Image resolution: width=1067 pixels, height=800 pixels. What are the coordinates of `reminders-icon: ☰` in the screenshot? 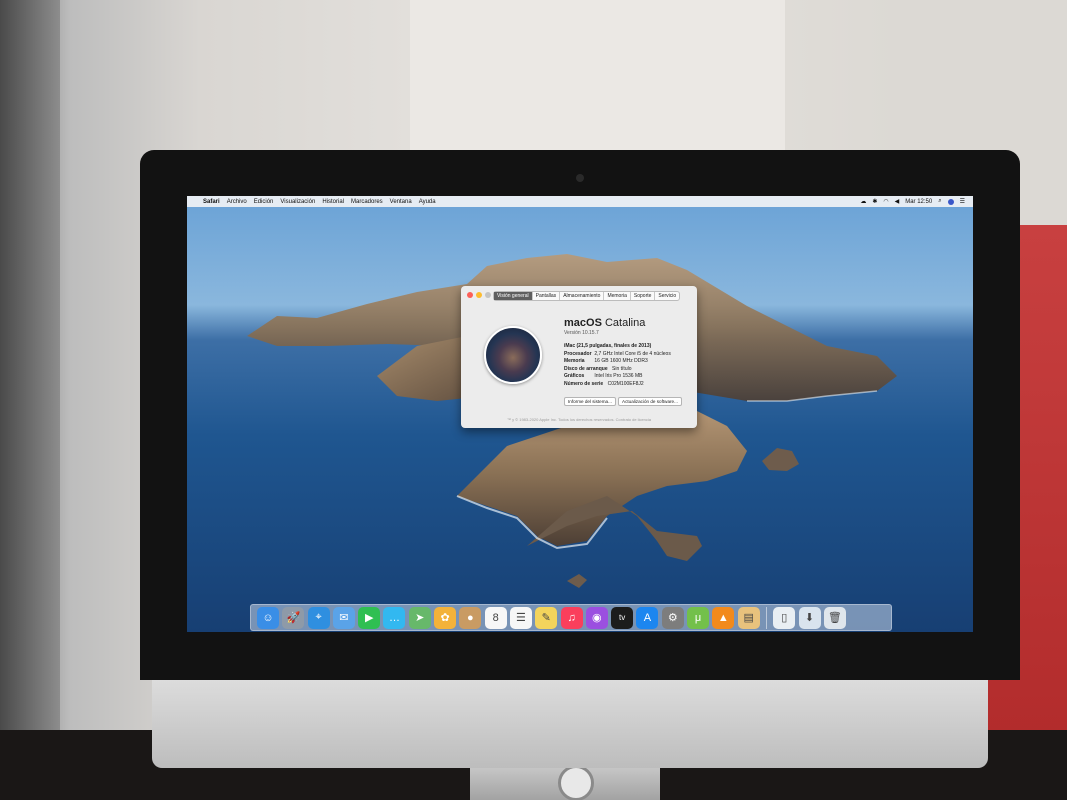 It's located at (520, 617).